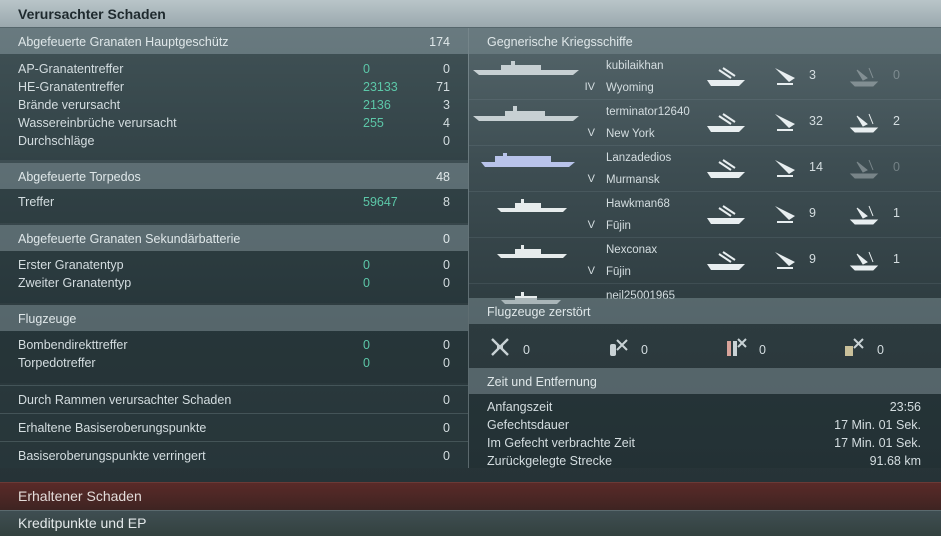  What do you see at coordinates (762, 350) in the screenshot?
I see `torpedo-bomber-kills-count: 0` at bounding box center [762, 350].